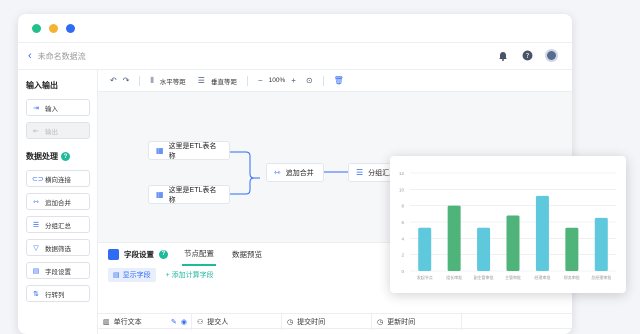  I want to click on minimize-button, so click(53, 28).